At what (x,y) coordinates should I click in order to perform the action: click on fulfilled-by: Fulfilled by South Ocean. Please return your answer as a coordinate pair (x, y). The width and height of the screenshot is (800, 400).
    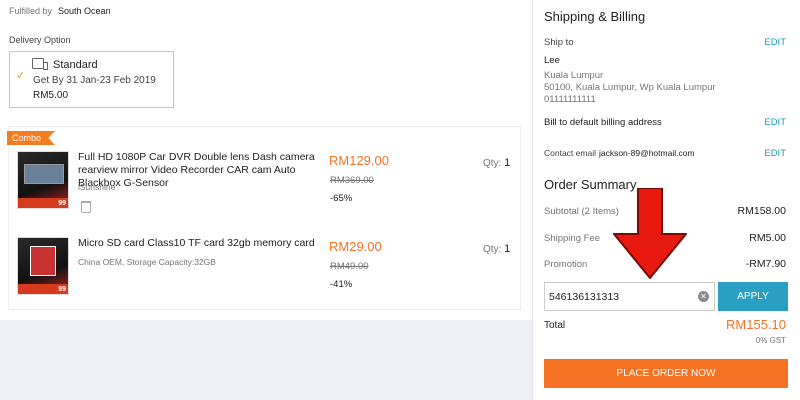
    Looking at the image, I should click on (60, 11).